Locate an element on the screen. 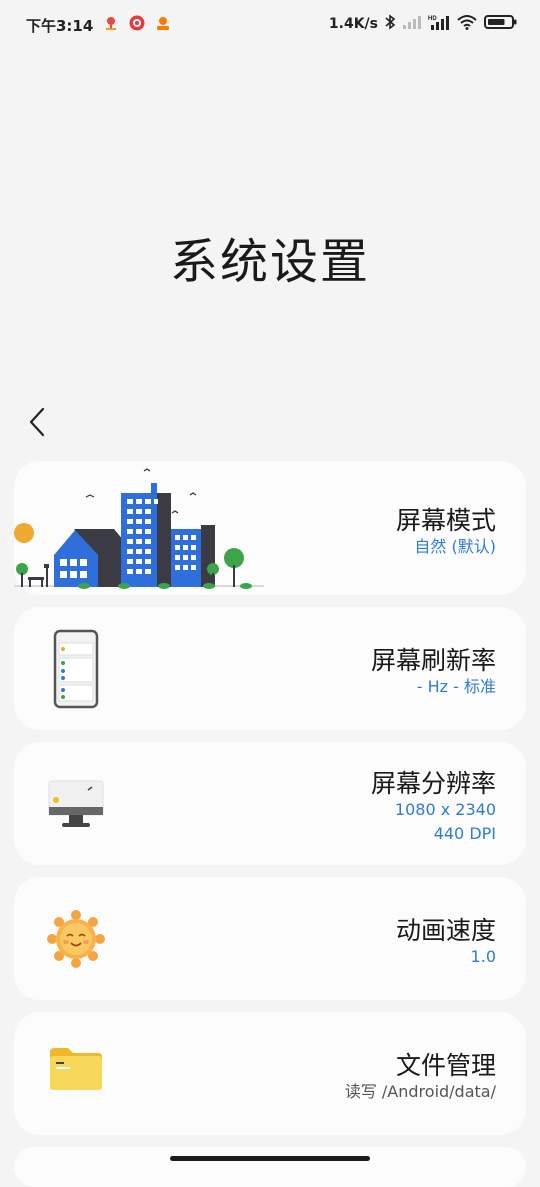 This screenshot has width=540, height=1187. battery-icon is located at coordinates (501, 24).